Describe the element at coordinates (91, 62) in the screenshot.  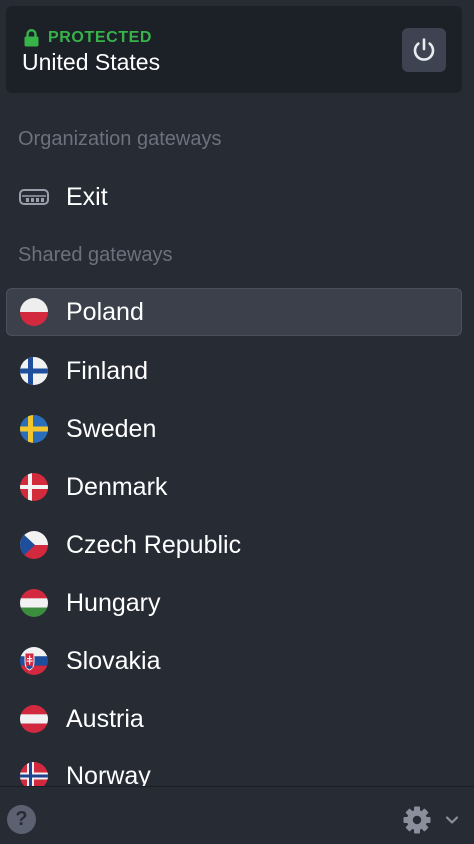
I see `location-title: United States` at that location.